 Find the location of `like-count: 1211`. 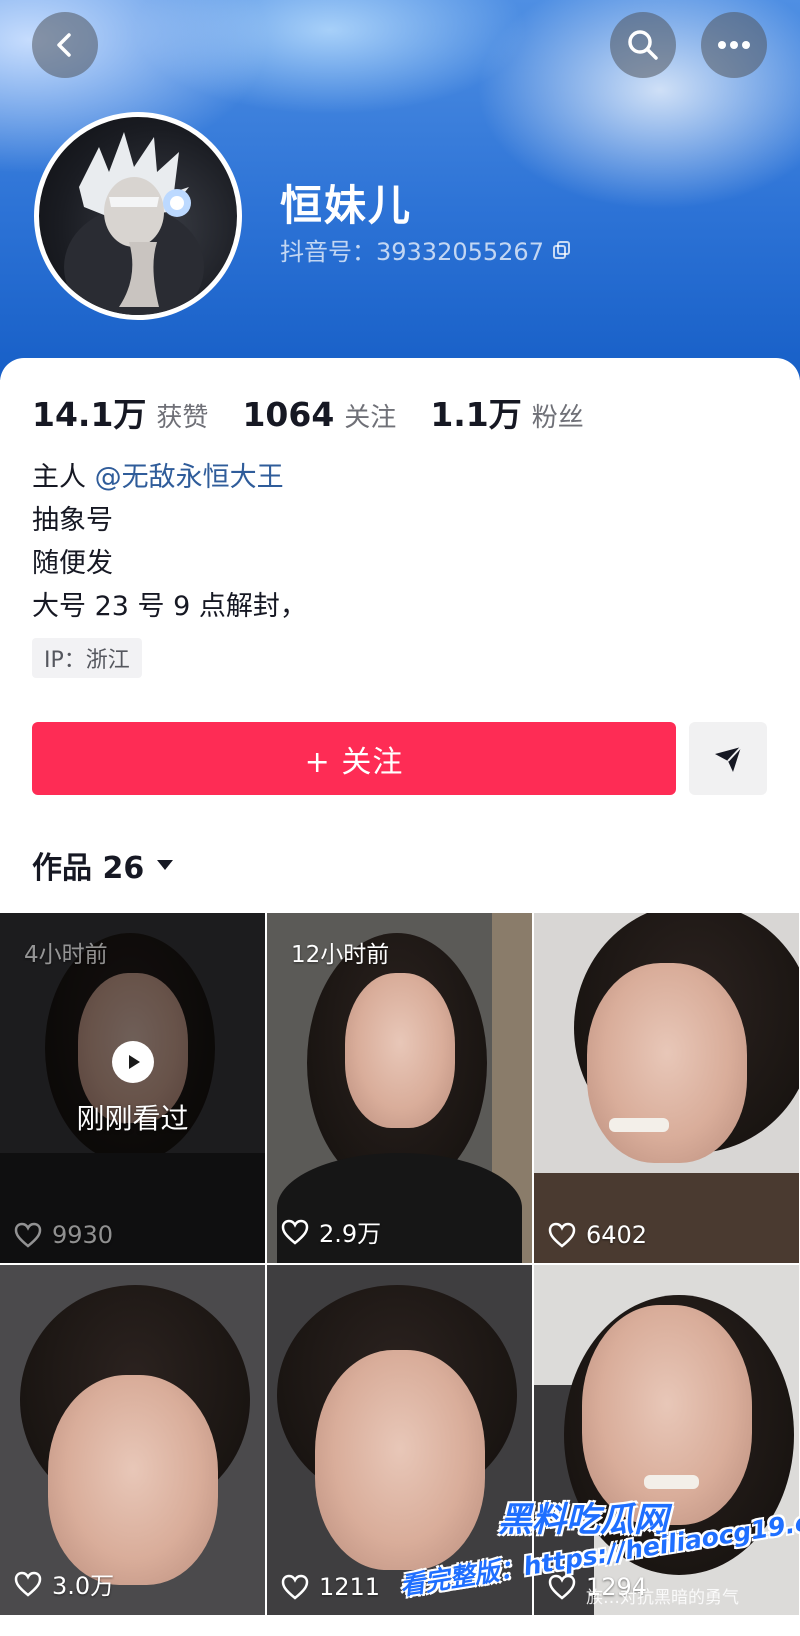

like-count: 1211 is located at coordinates (330, 1587).